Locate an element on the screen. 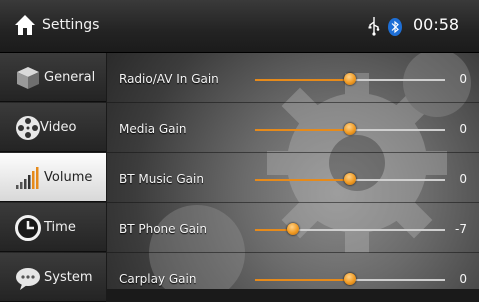  film-reel-icon is located at coordinates (28, 128).